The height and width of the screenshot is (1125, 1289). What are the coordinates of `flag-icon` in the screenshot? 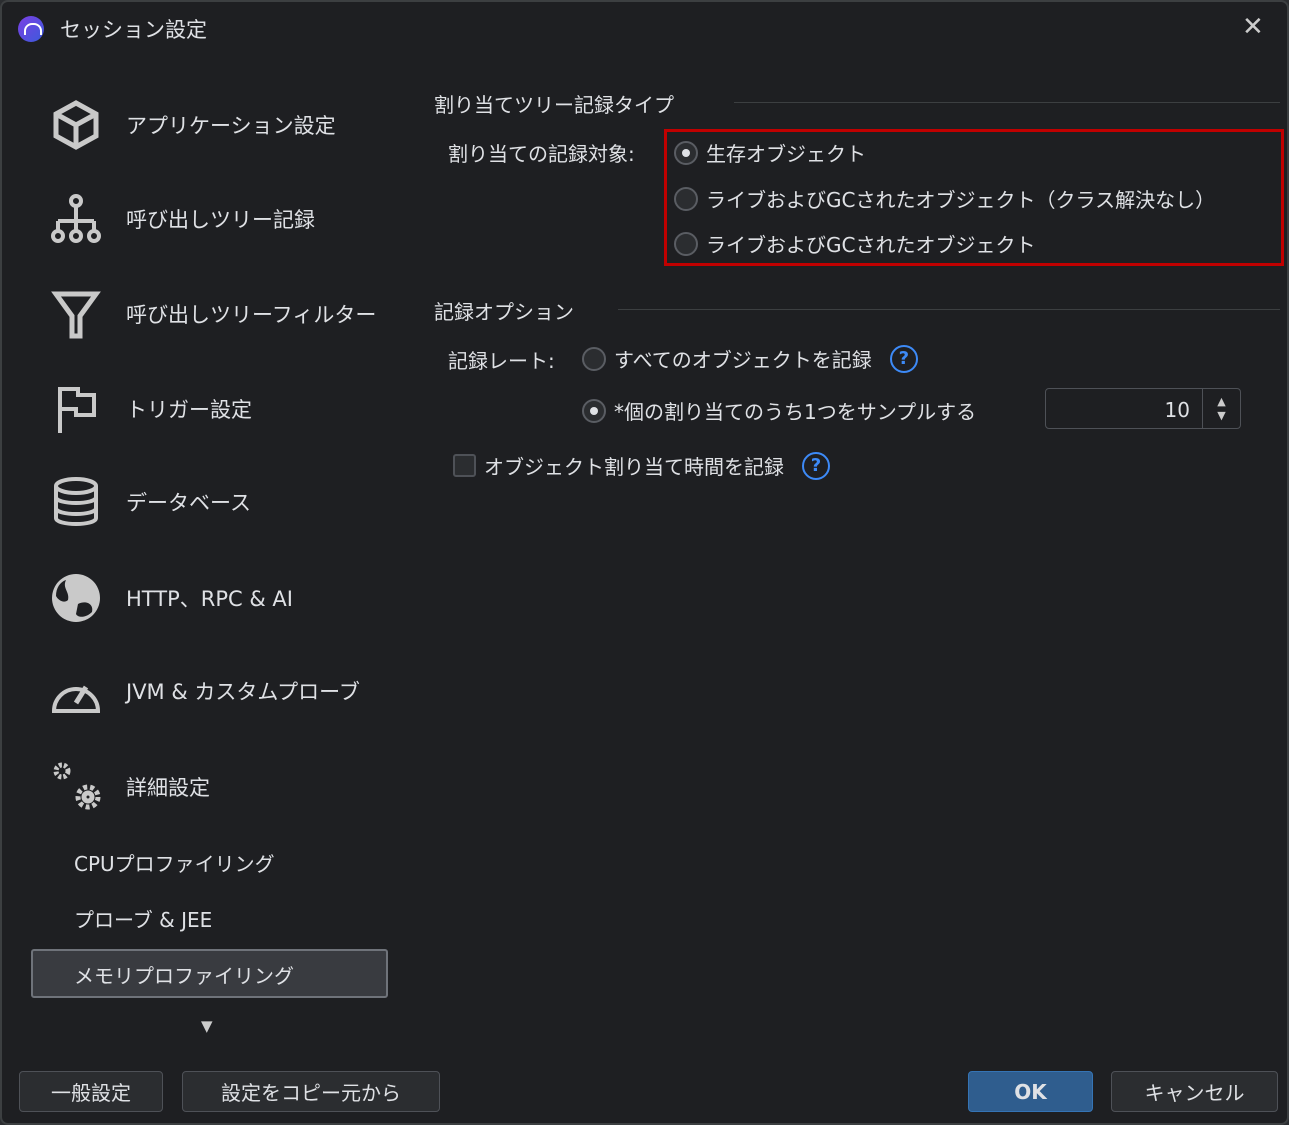 It's located at (77, 410).